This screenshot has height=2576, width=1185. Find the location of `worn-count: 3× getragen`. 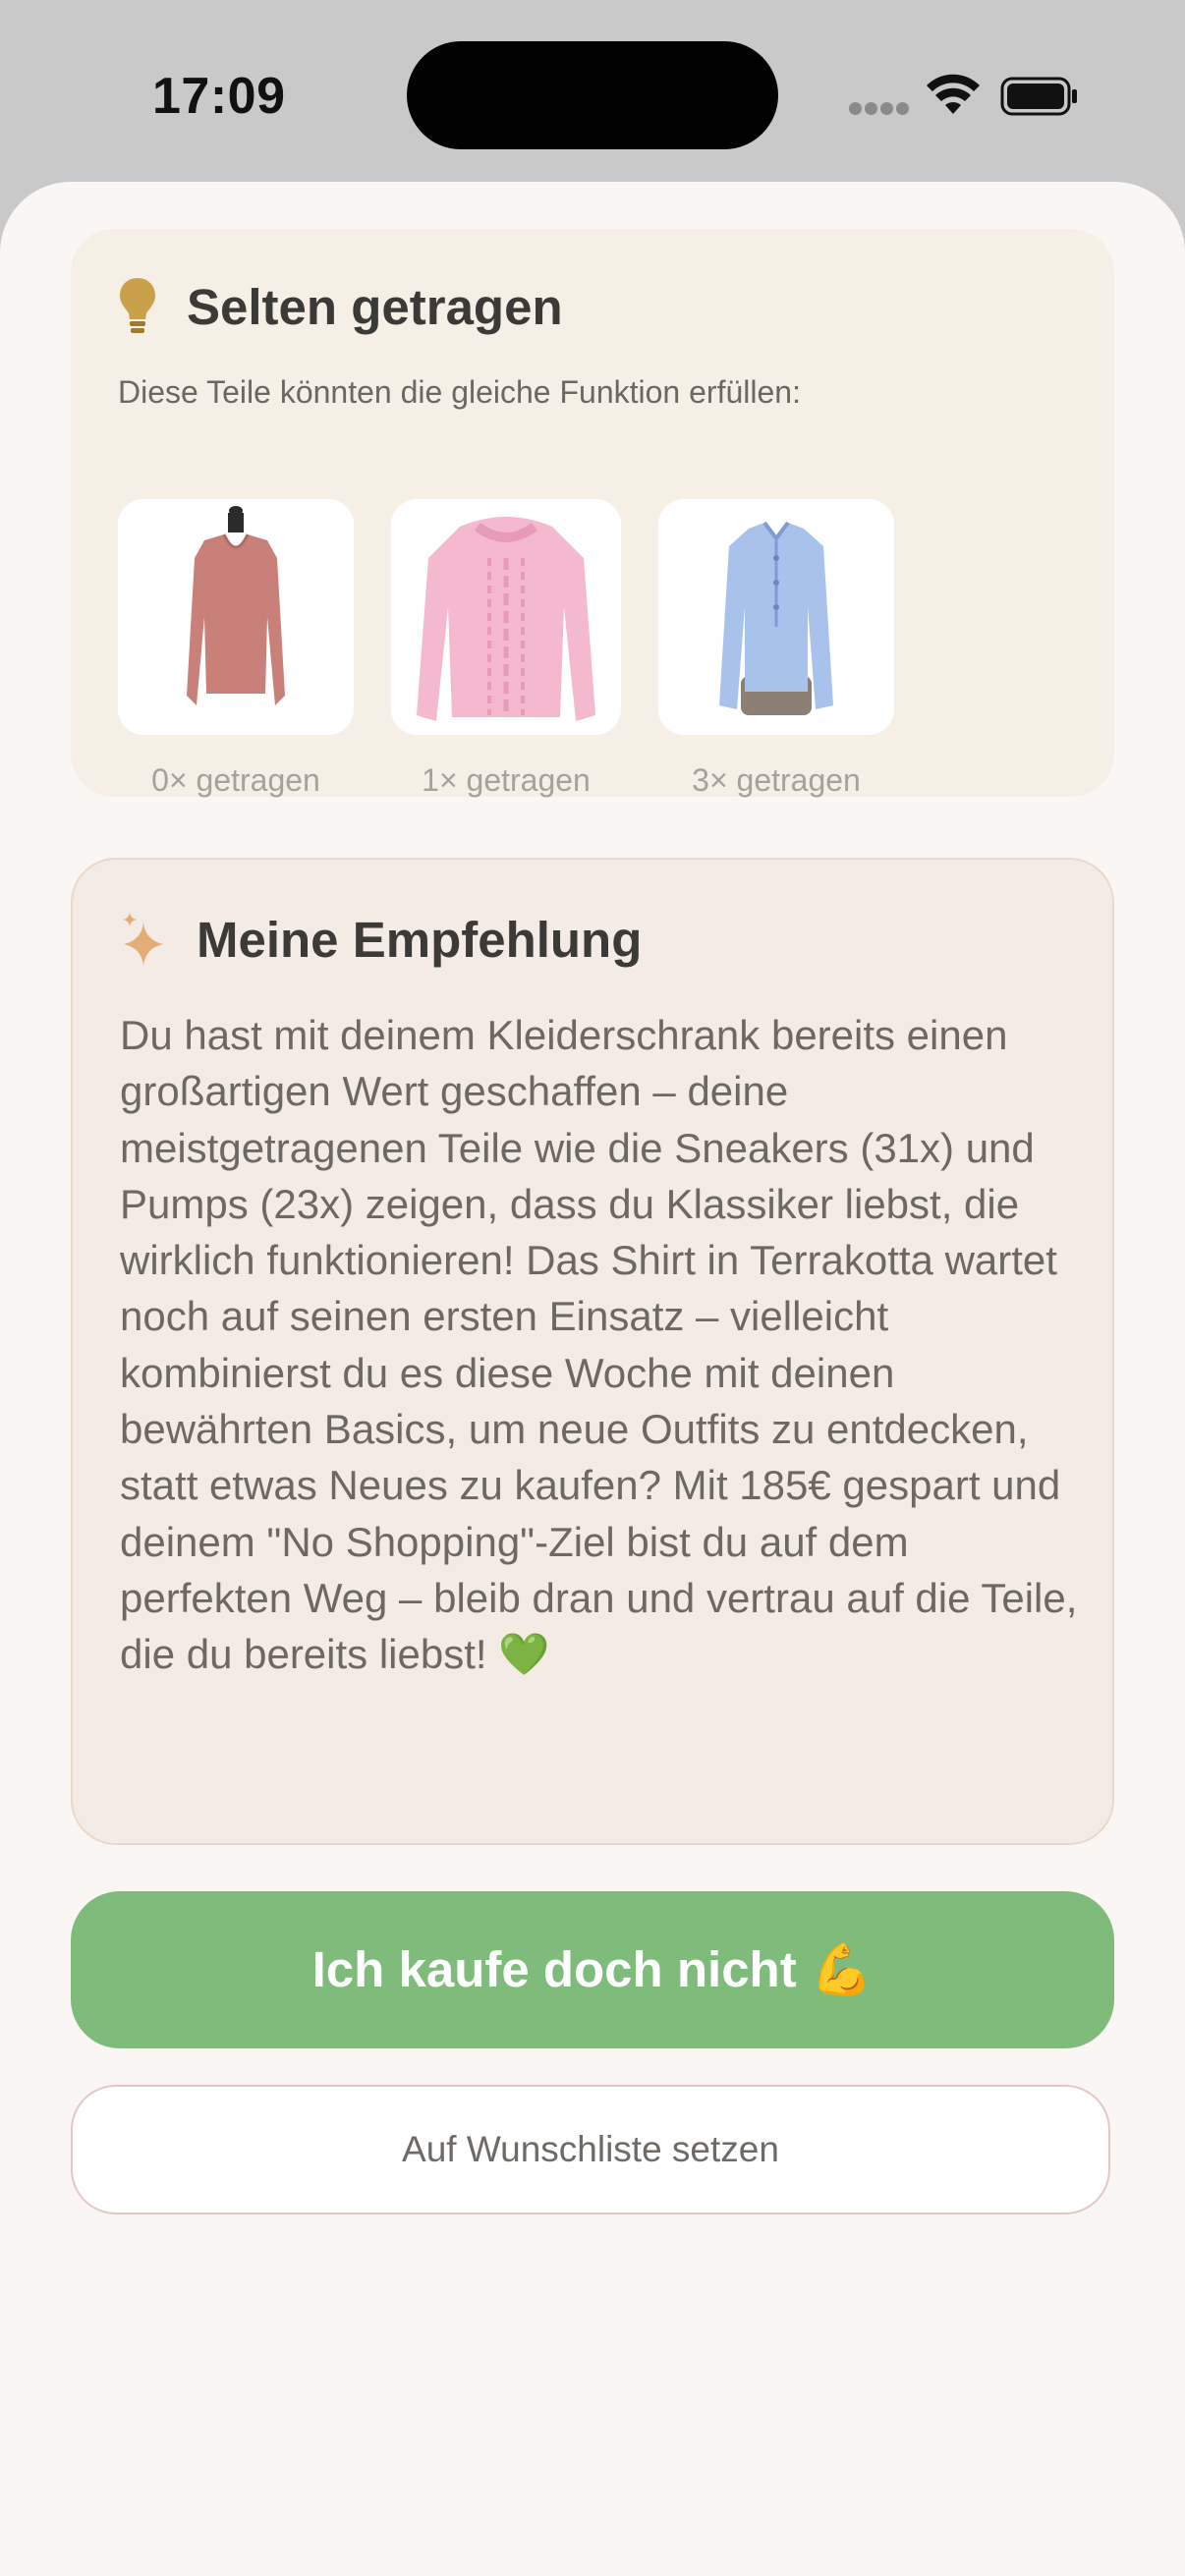

worn-count: 3× getragen is located at coordinates (777, 780).